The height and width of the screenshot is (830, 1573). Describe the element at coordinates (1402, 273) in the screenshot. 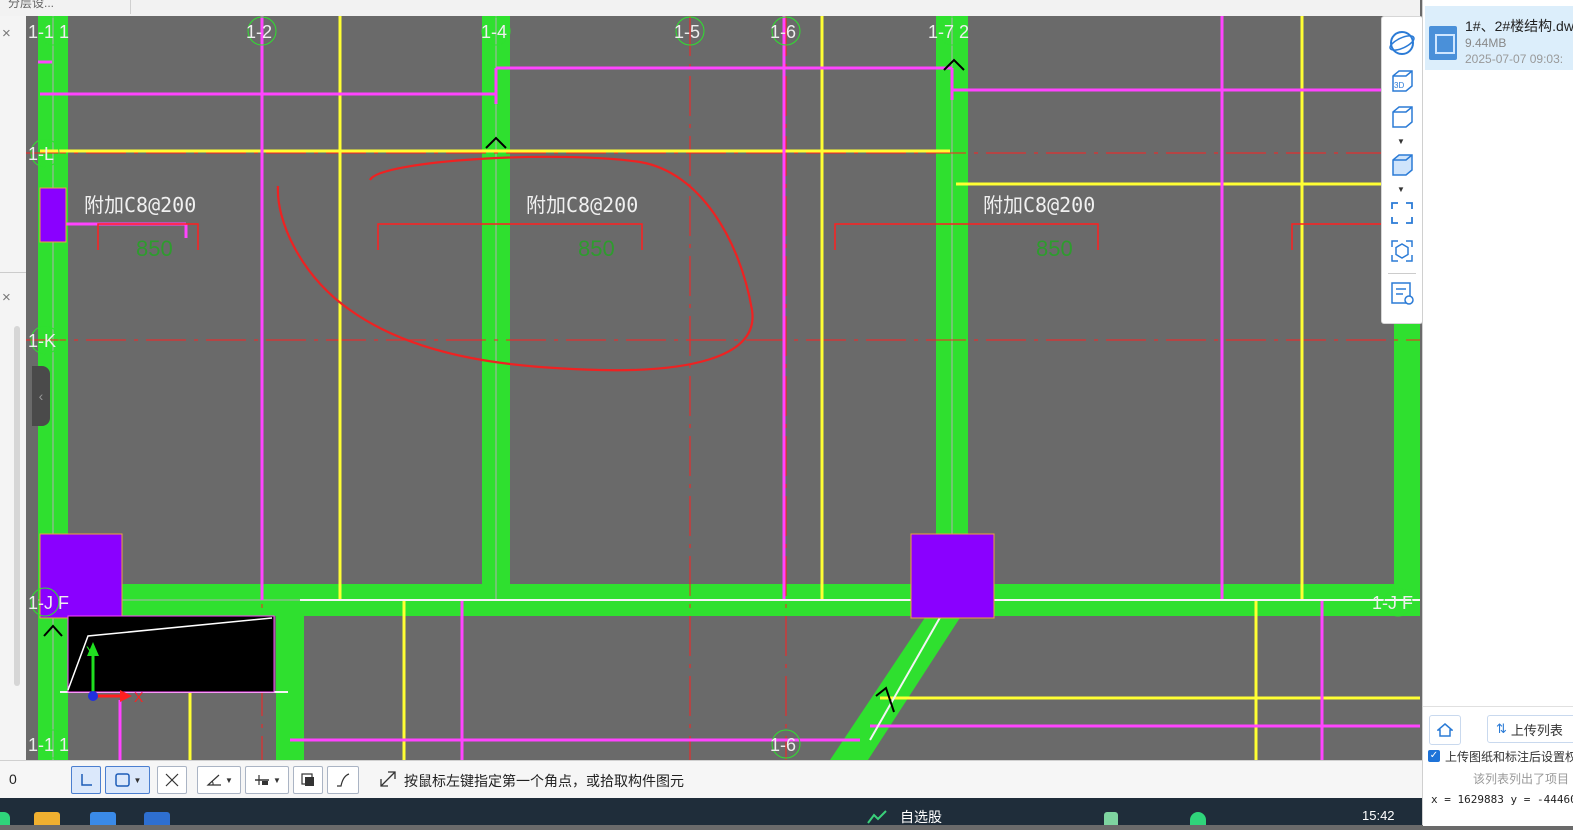

I see `toolbar-divider` at that location.